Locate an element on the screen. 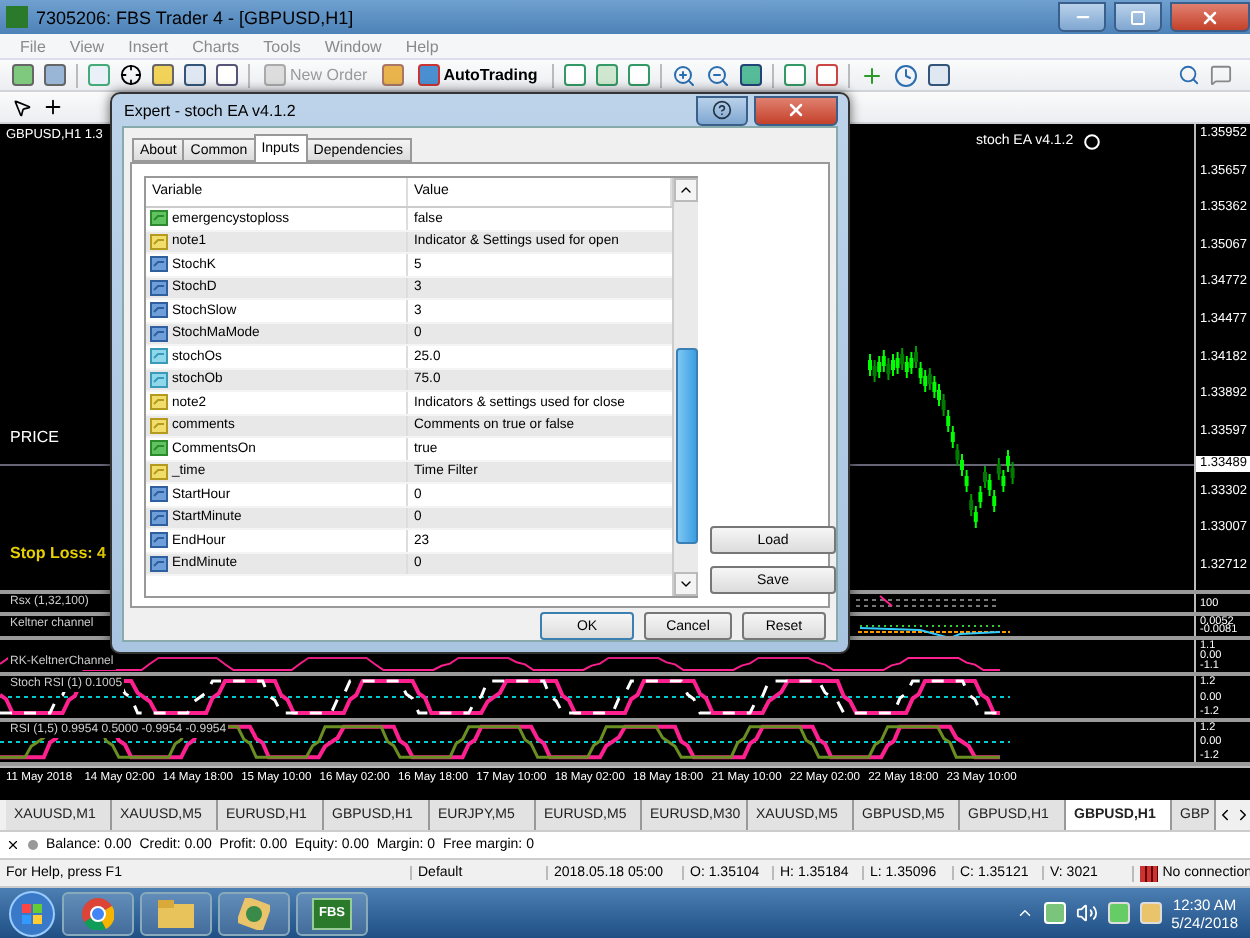  close-button is located at coordinates (1210, 17).